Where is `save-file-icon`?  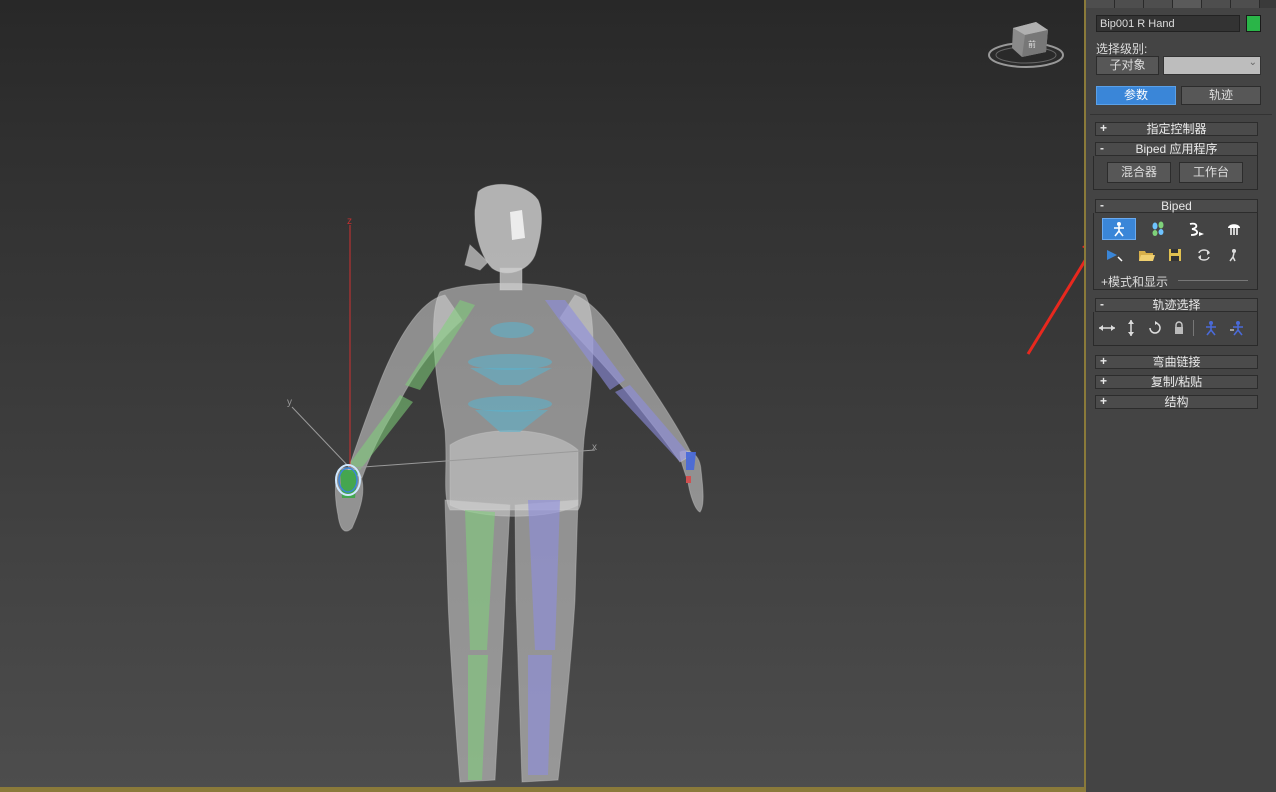 save-file-icon is located at coordinates (1175, 255).